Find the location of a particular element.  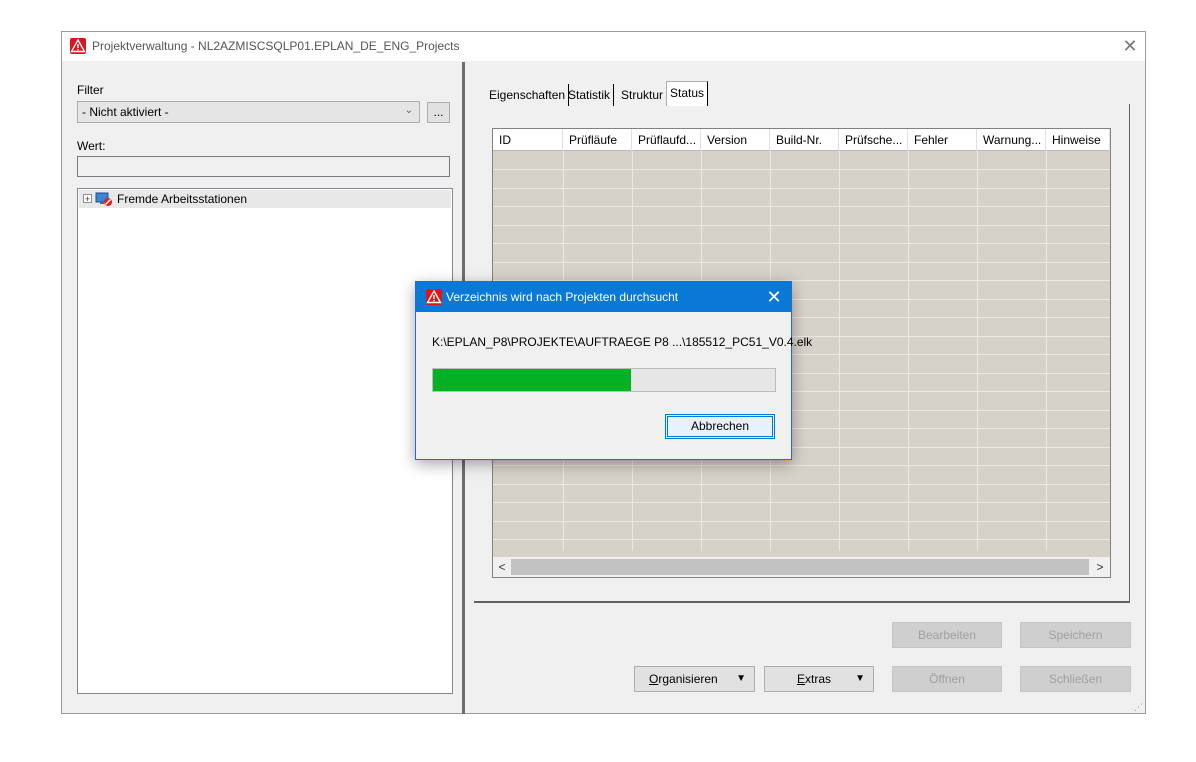

progress-bar-fill is located at coordinates (532, 380).